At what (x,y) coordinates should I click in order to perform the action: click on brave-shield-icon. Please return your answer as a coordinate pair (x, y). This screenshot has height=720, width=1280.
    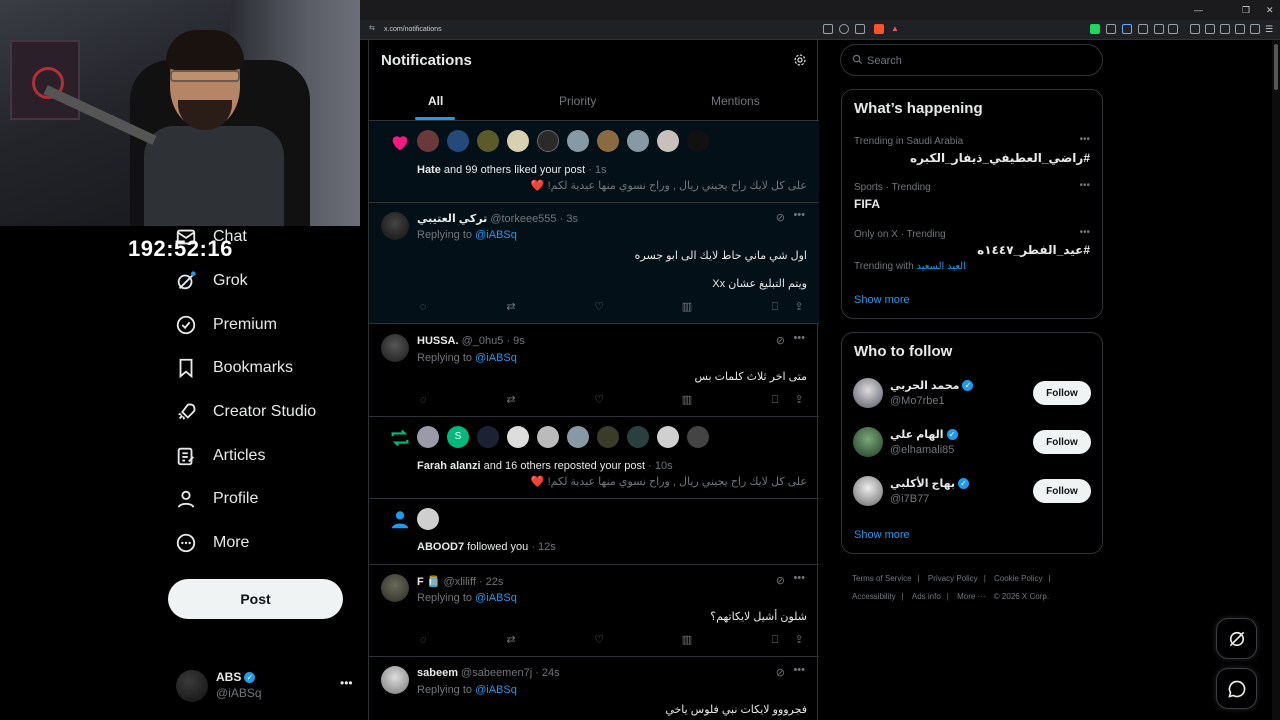
    Looking at the image, I should click on (879, 29).